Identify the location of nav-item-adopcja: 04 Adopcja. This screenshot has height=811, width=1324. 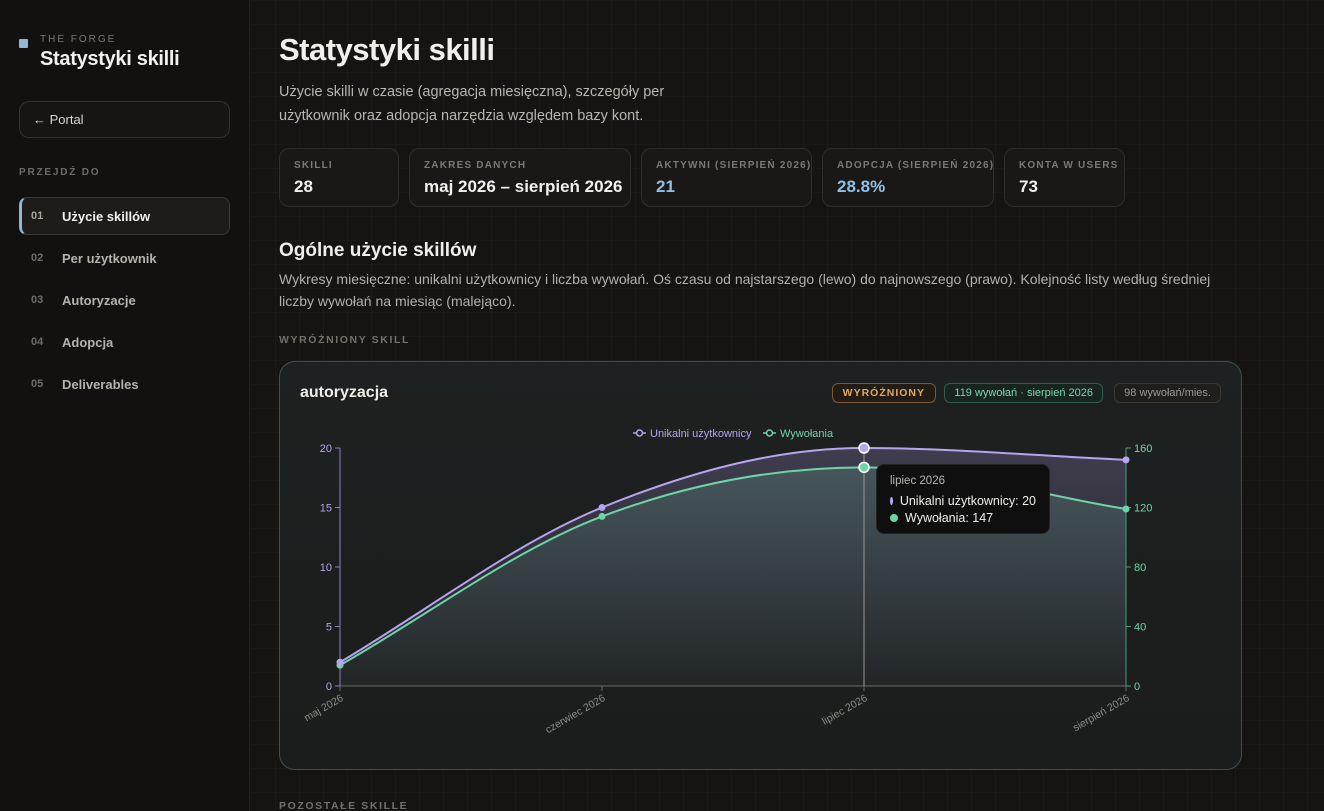
(124, 342).